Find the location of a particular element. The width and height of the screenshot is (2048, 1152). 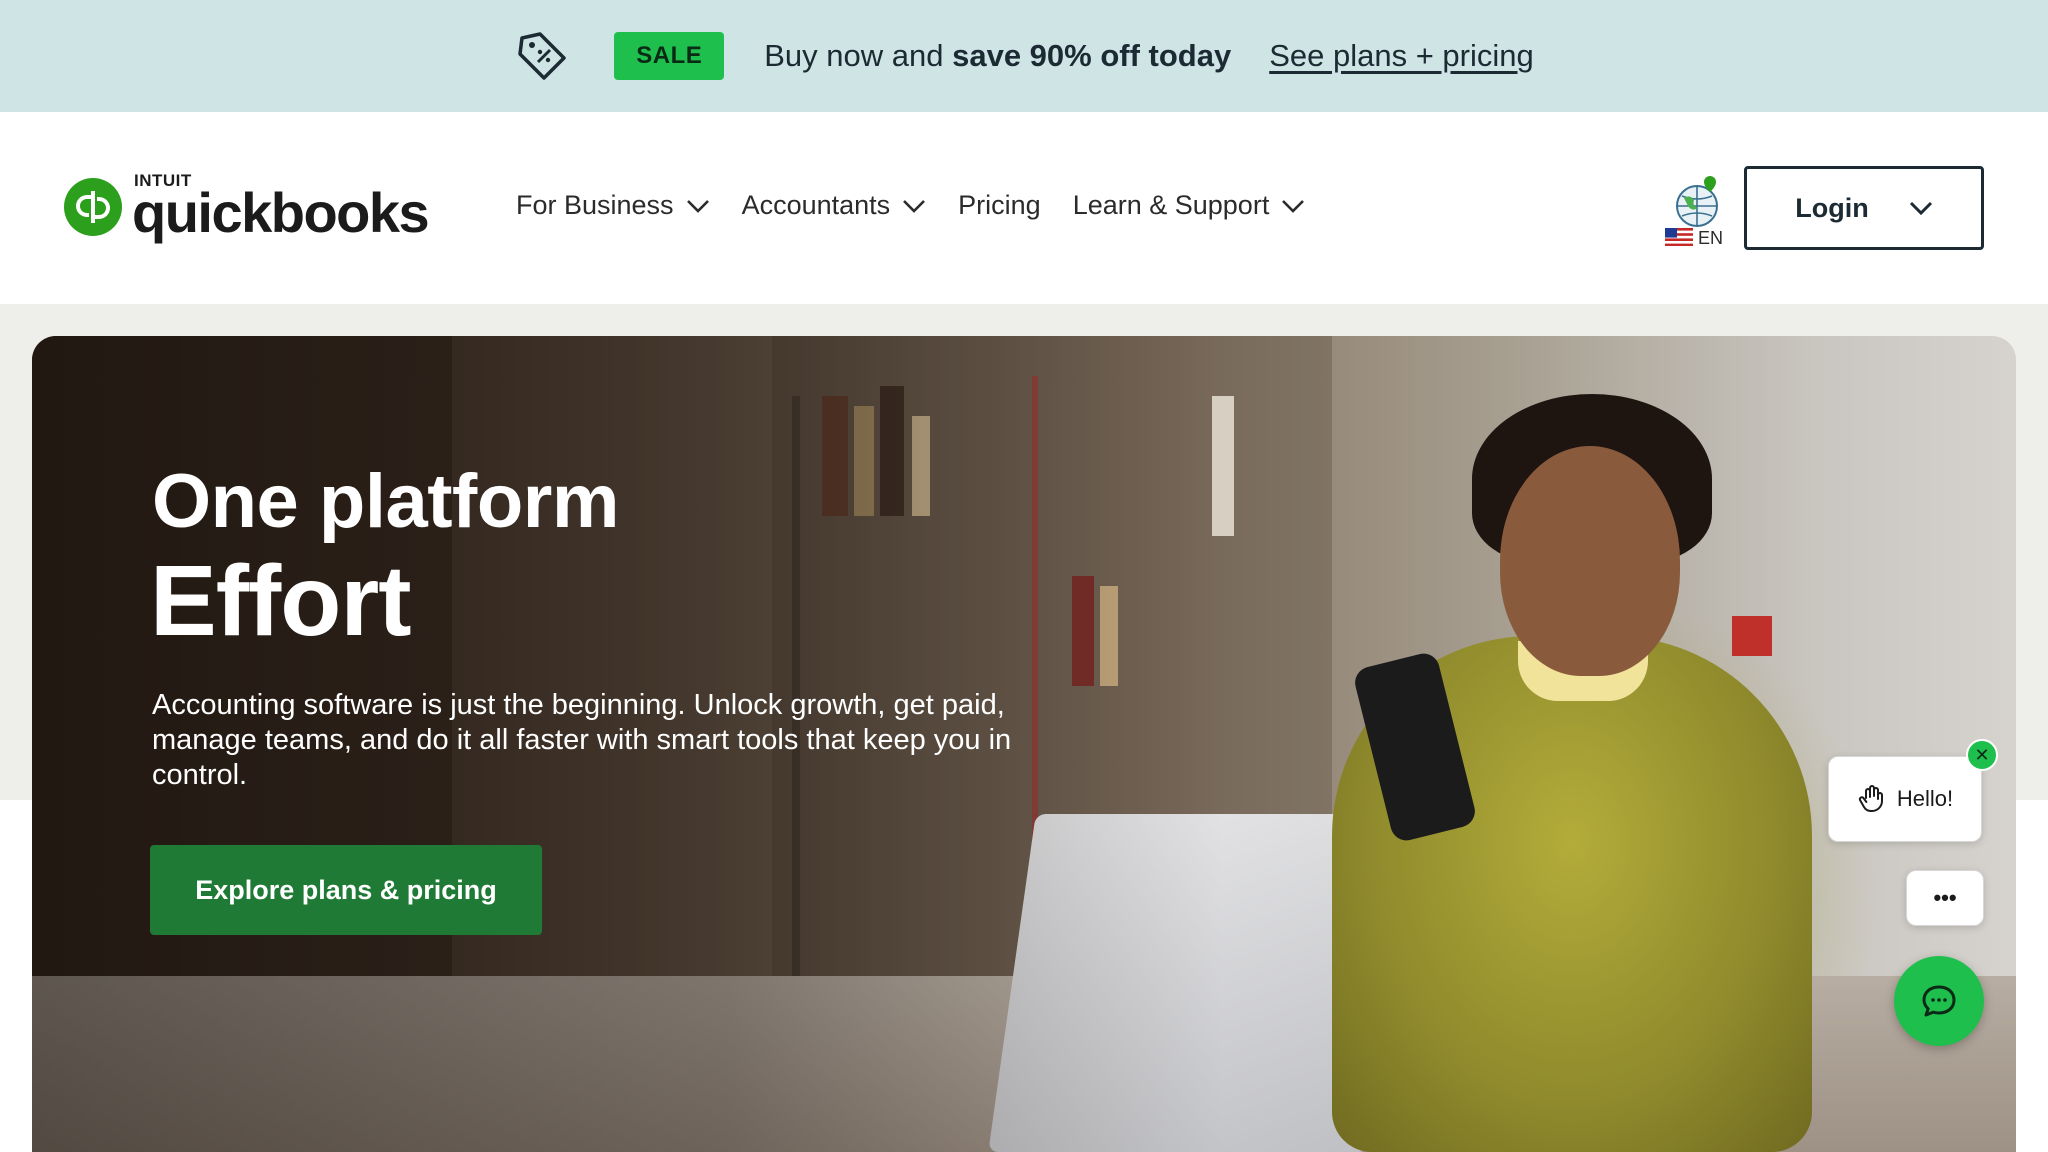

promo-text: Buy now and save 90% off today is located at coordinates (998, 55).